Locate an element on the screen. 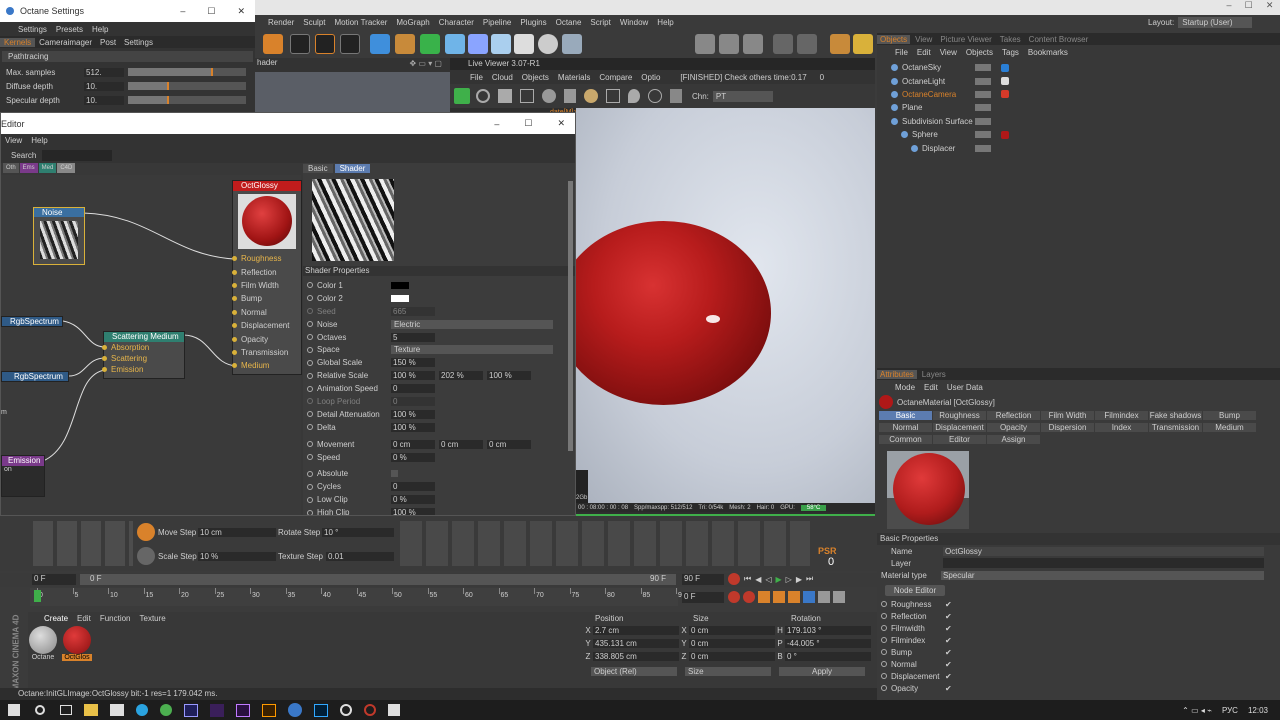  taskbar-c4d-icon is located at coordinates (295, 710).